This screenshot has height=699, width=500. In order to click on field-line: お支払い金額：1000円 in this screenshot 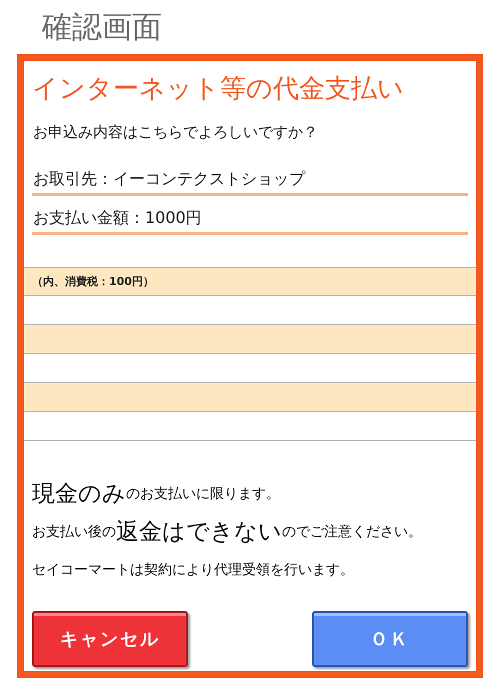, I will do `click(250, 220)`.